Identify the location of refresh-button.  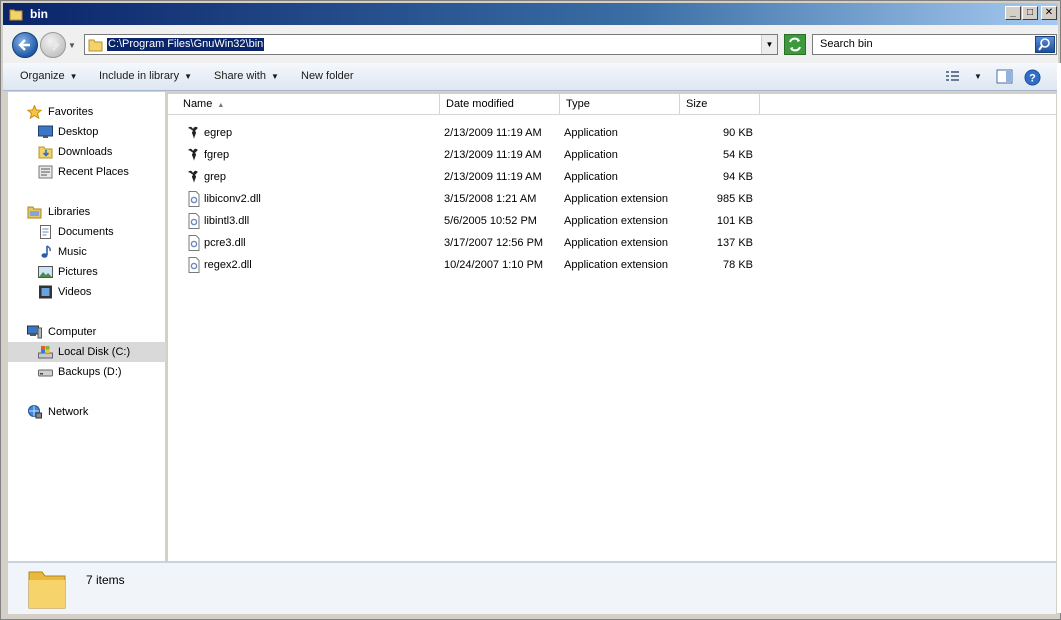
(795, 44).